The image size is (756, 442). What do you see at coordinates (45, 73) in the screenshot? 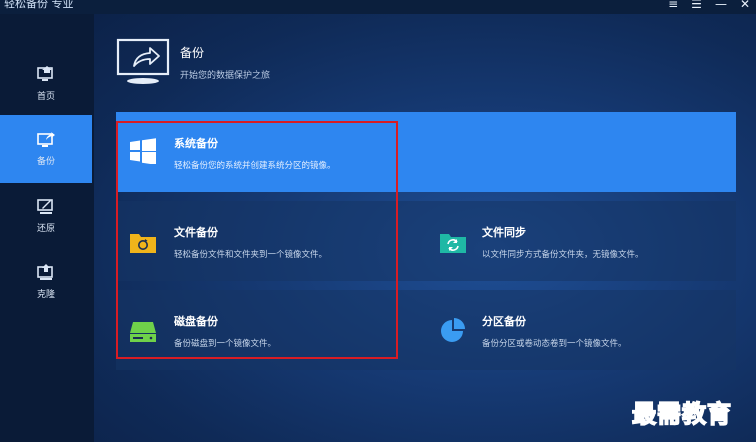
I see `home-monitor-icon` at bounding box center [45, 73].